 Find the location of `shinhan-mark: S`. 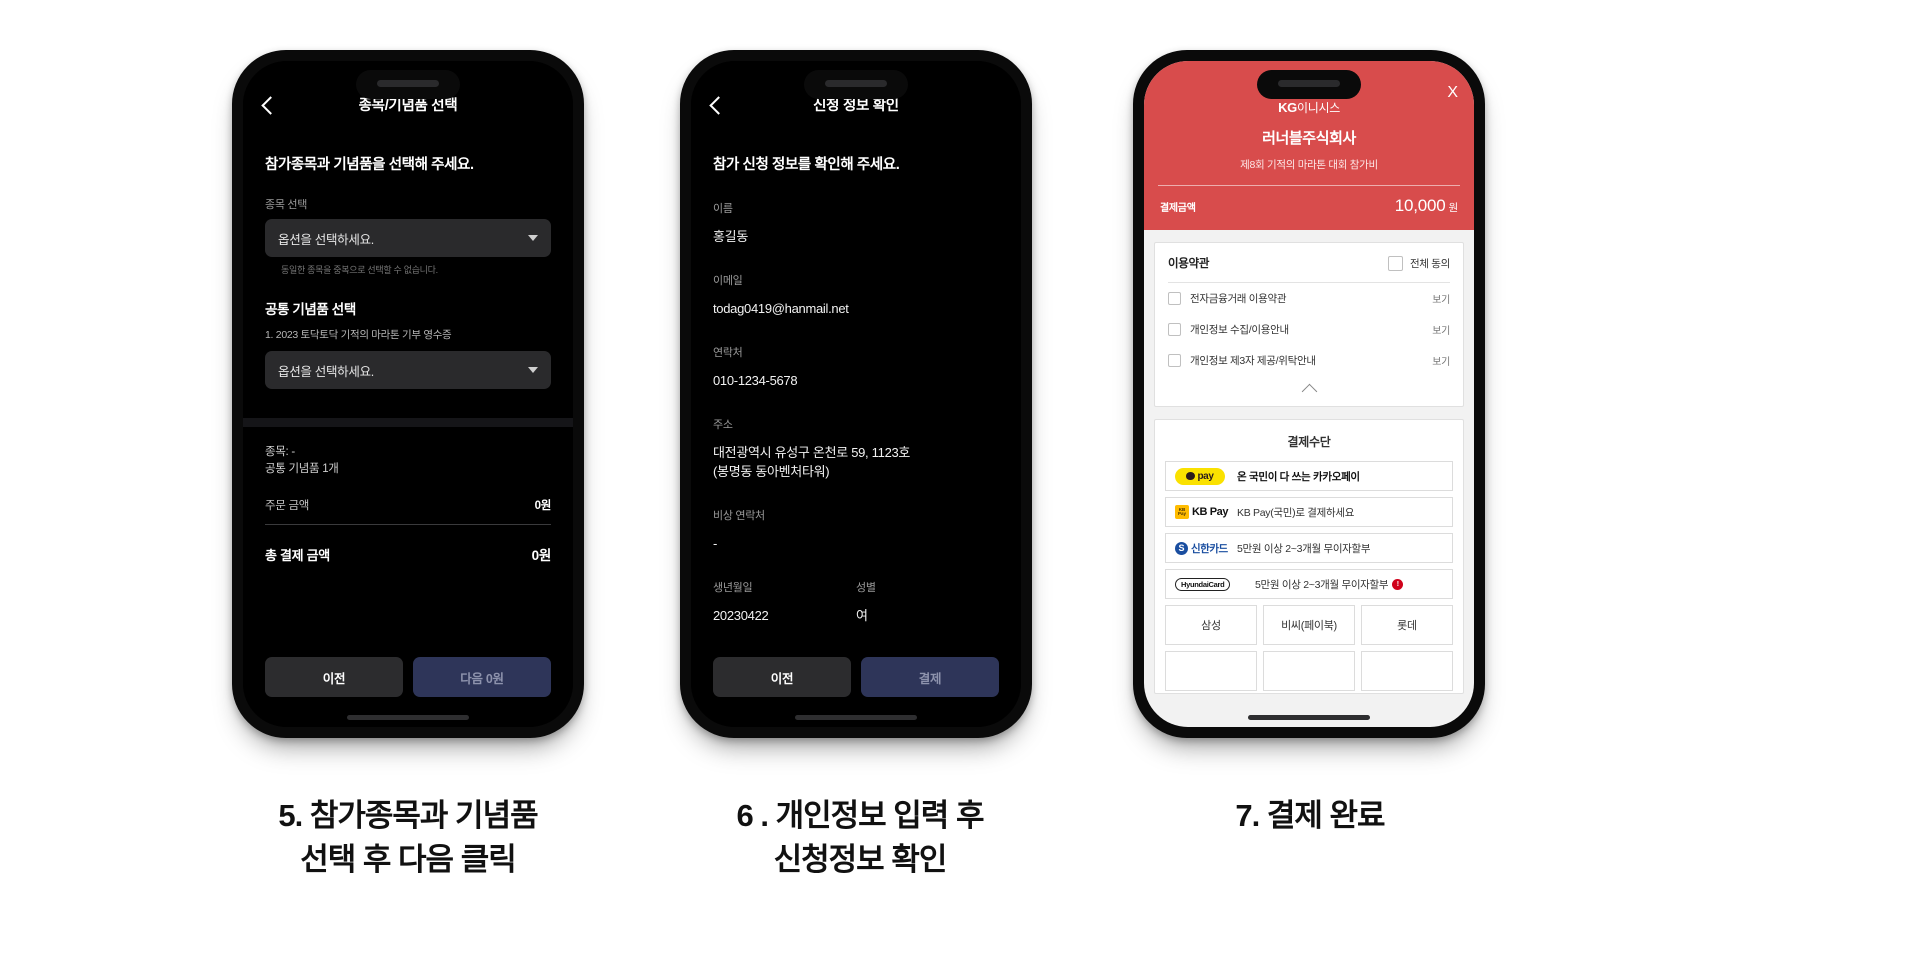

shinhan-mark: S is located at coordinates (1181, 548).